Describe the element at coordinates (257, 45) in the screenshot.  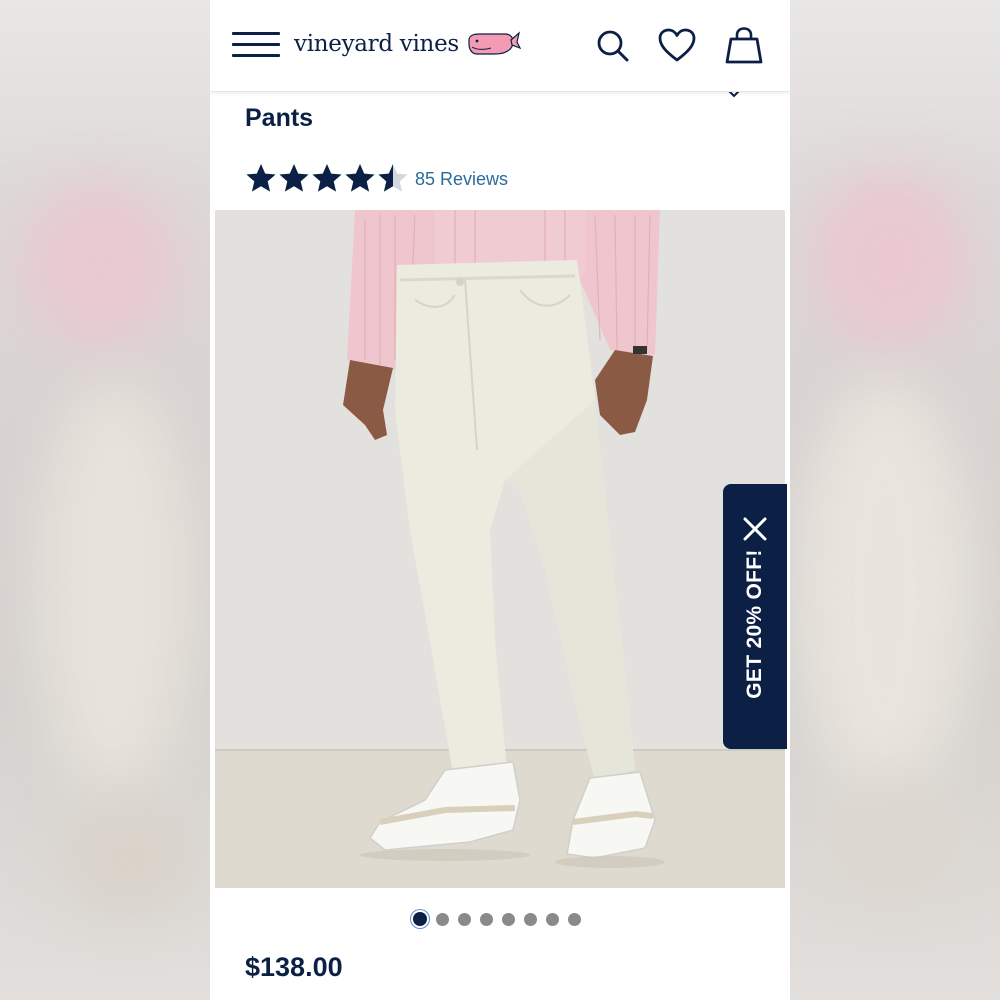
I see `hamburger-menu-icon` at that location.